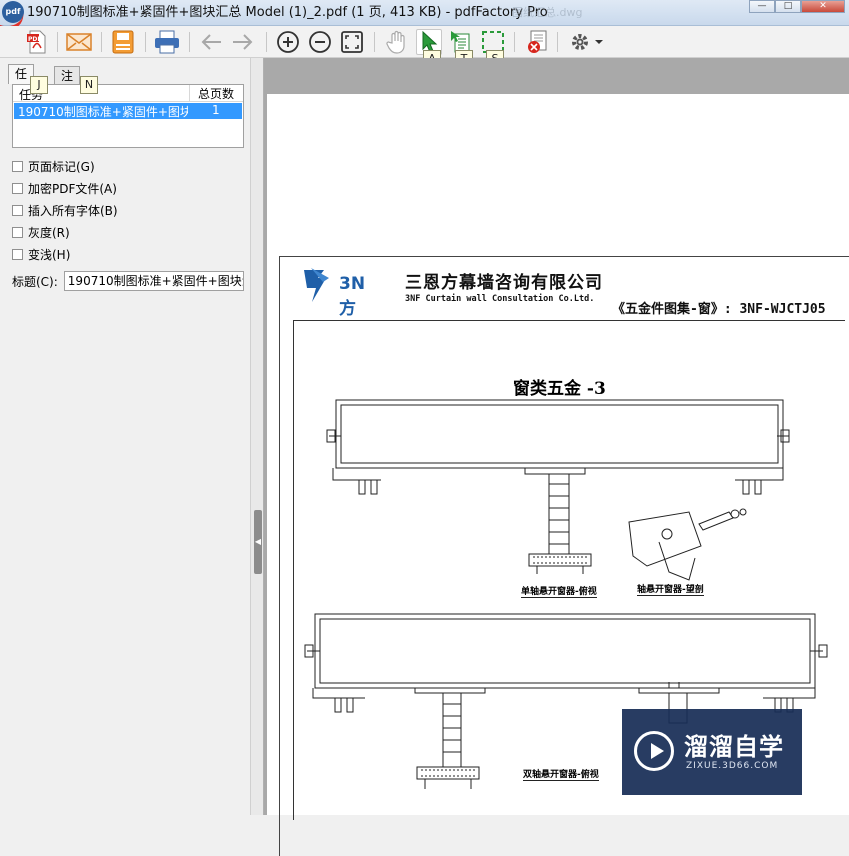 The height and width of the screenshot is (856, 849). I want to click on forward-arrow-icon, so click(243, 42).